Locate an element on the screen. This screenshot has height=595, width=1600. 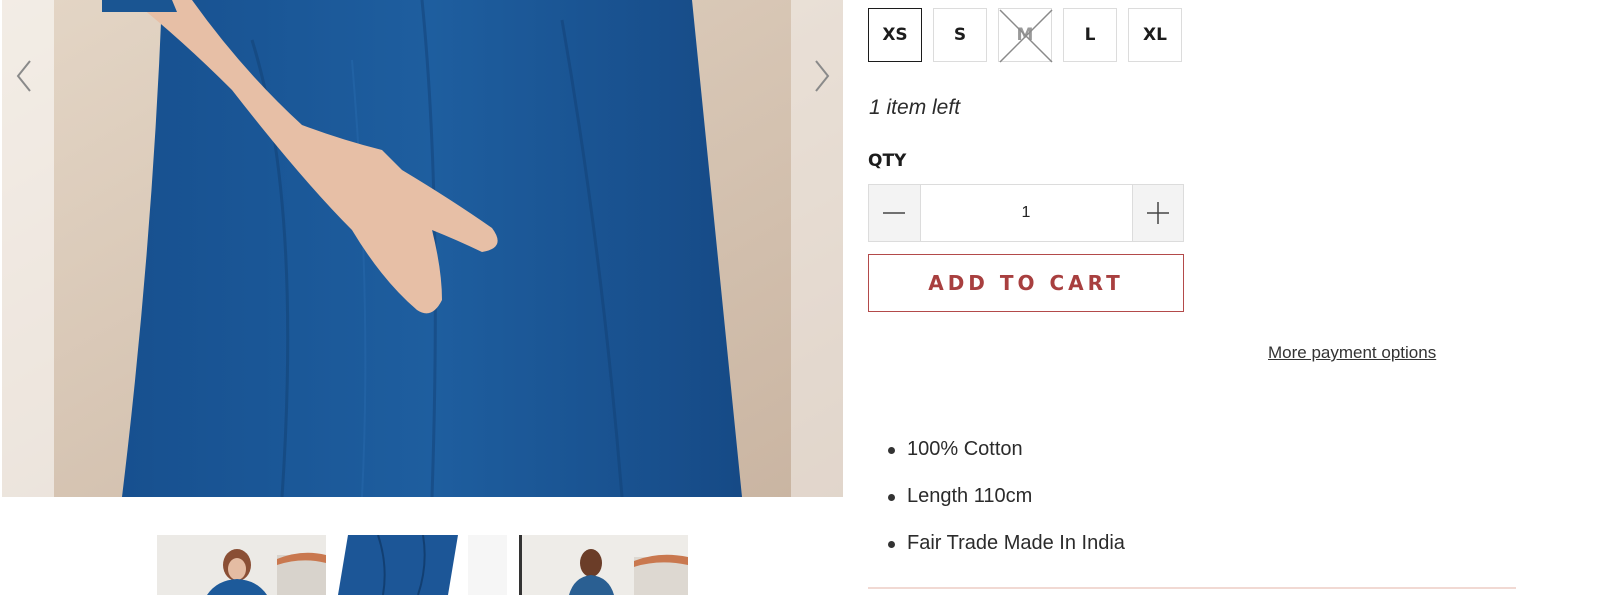
size-label: L is located at coordinates (1090, 35).